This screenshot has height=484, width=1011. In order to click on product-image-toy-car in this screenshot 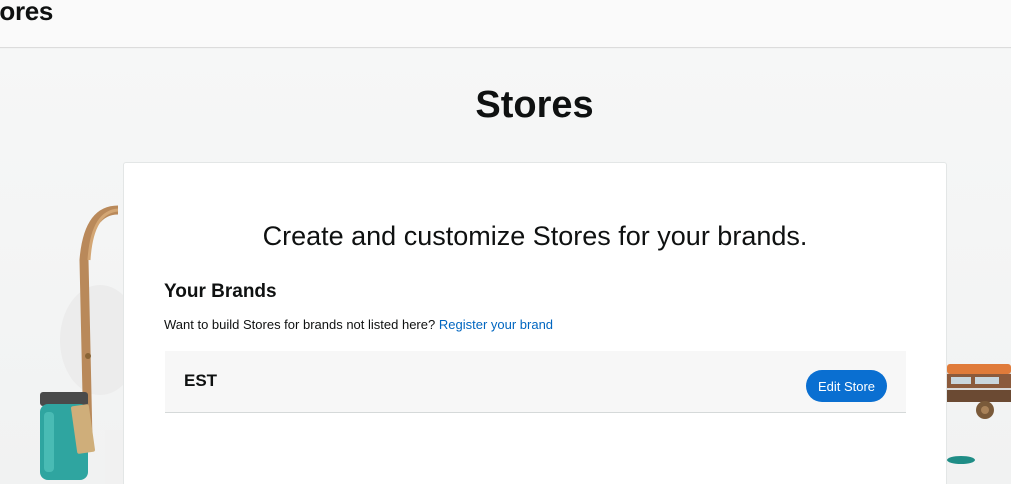, I will do `click(979, 414)`.